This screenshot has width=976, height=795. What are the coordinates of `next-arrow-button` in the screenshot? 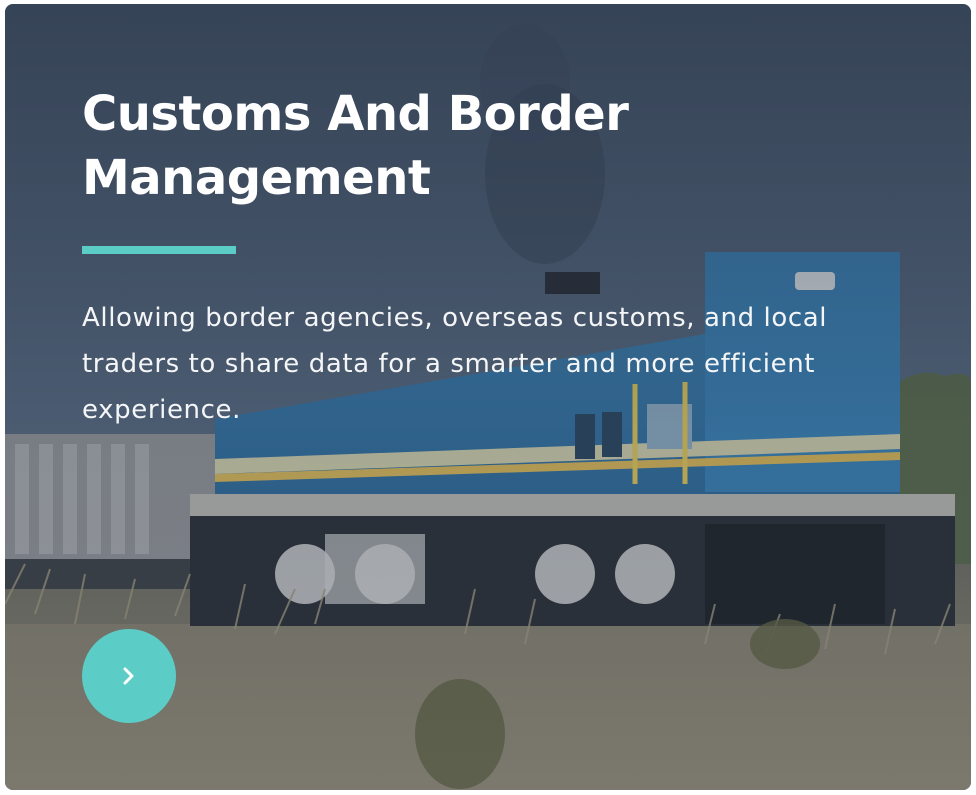 It's located at (129, 676).